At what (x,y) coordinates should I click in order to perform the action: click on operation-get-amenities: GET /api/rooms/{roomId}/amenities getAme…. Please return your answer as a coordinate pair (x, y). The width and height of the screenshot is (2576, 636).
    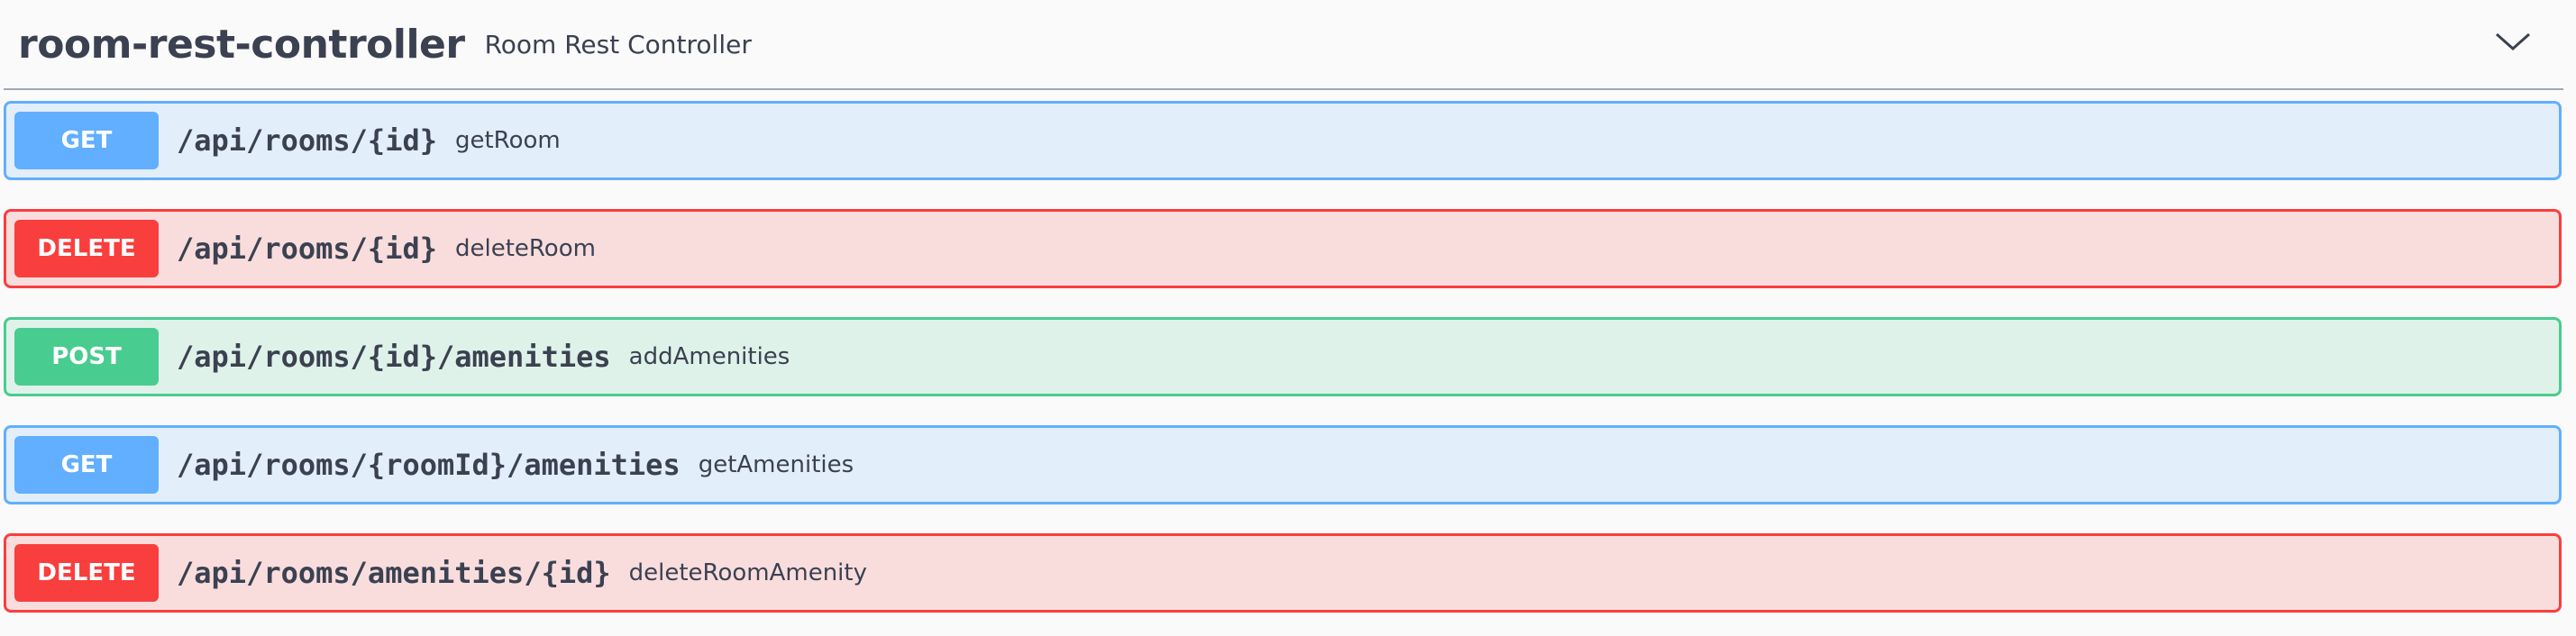
    Looking at the image, I should click on (1283, 465).